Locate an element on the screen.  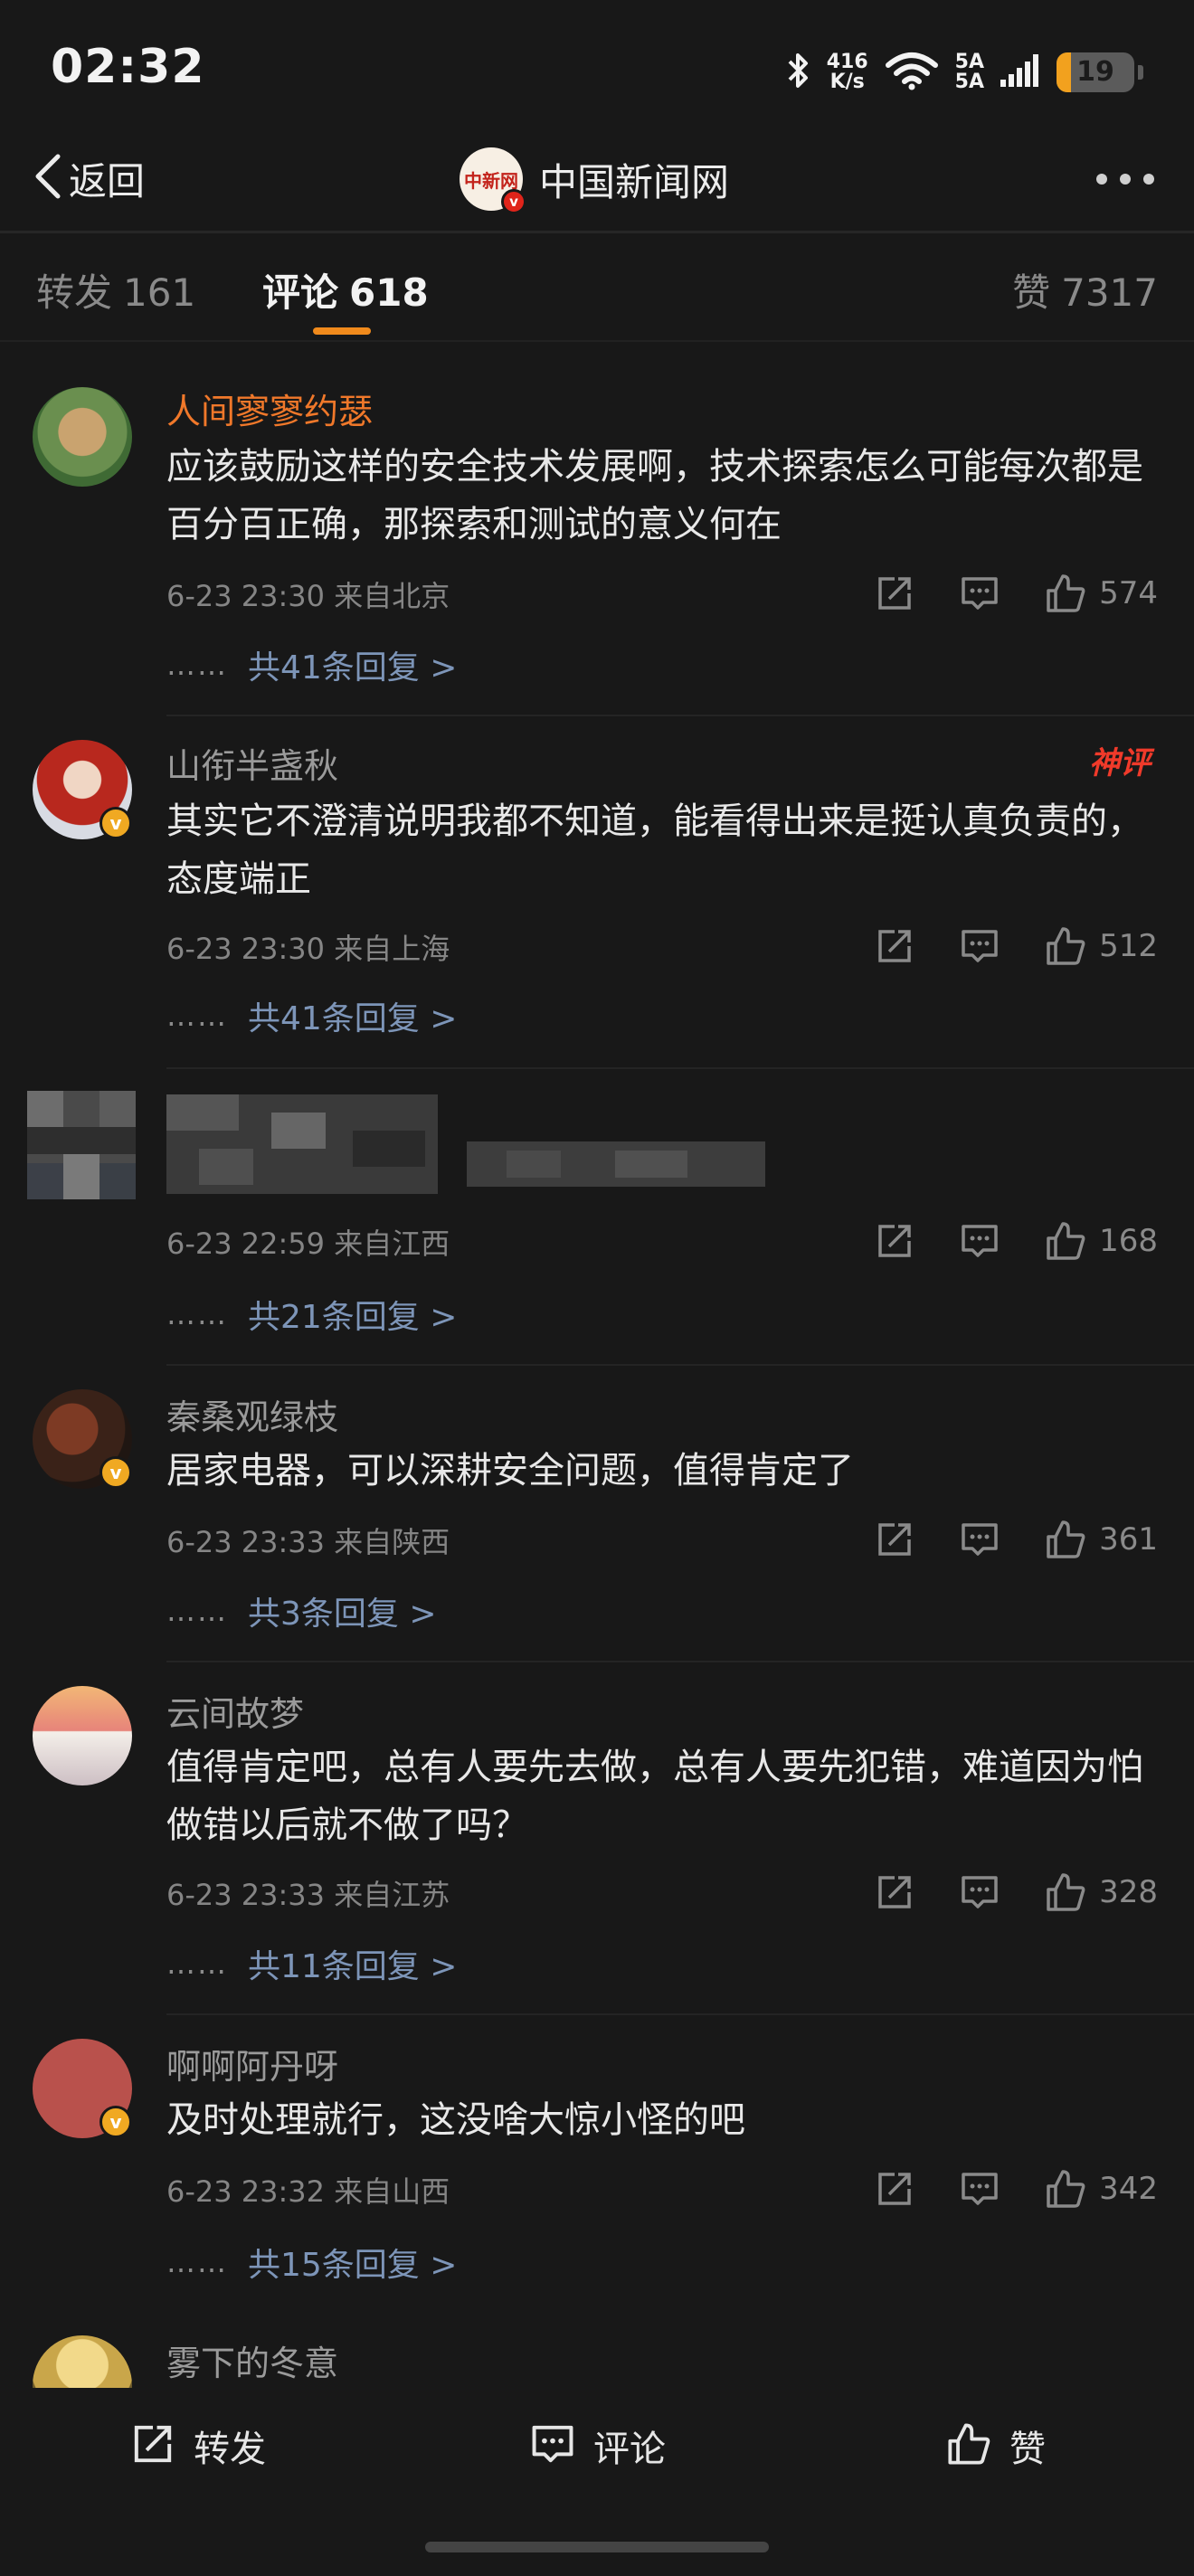
comment-text: 值得肯定吧，总有人要先去做，总有人要先犯错，难道因为怕做错以后就不做了吗？ is located at coordinates (654, 1796).